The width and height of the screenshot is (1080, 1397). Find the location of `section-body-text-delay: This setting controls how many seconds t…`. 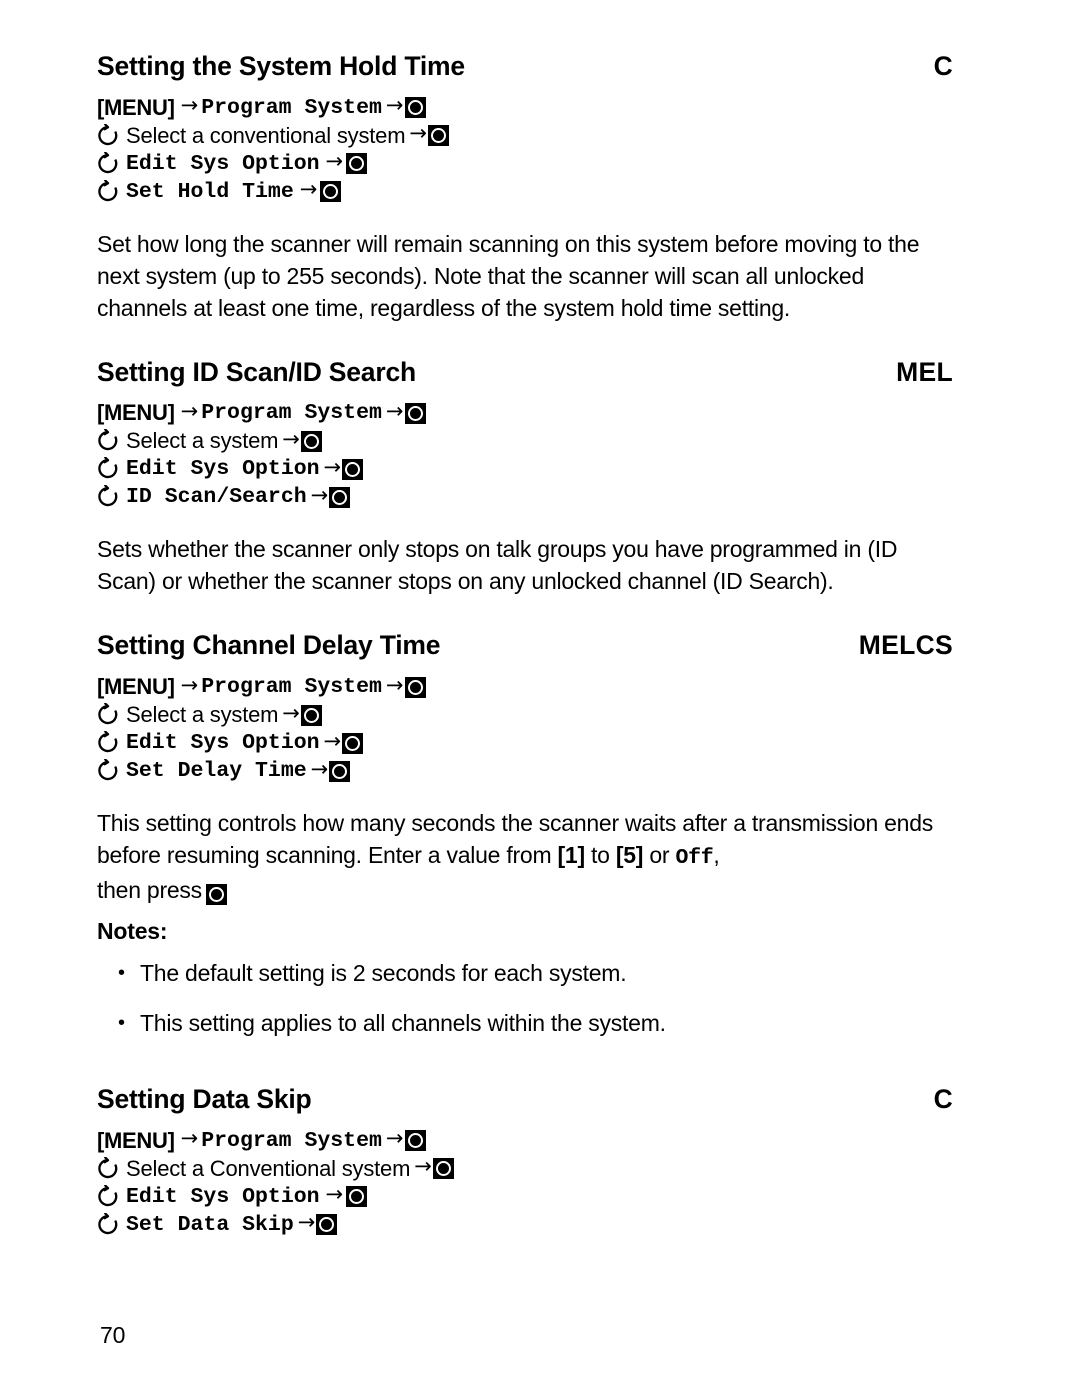

section-body-text-delay: This setting controls how many seconds t… is located at coordinates (525, 856).